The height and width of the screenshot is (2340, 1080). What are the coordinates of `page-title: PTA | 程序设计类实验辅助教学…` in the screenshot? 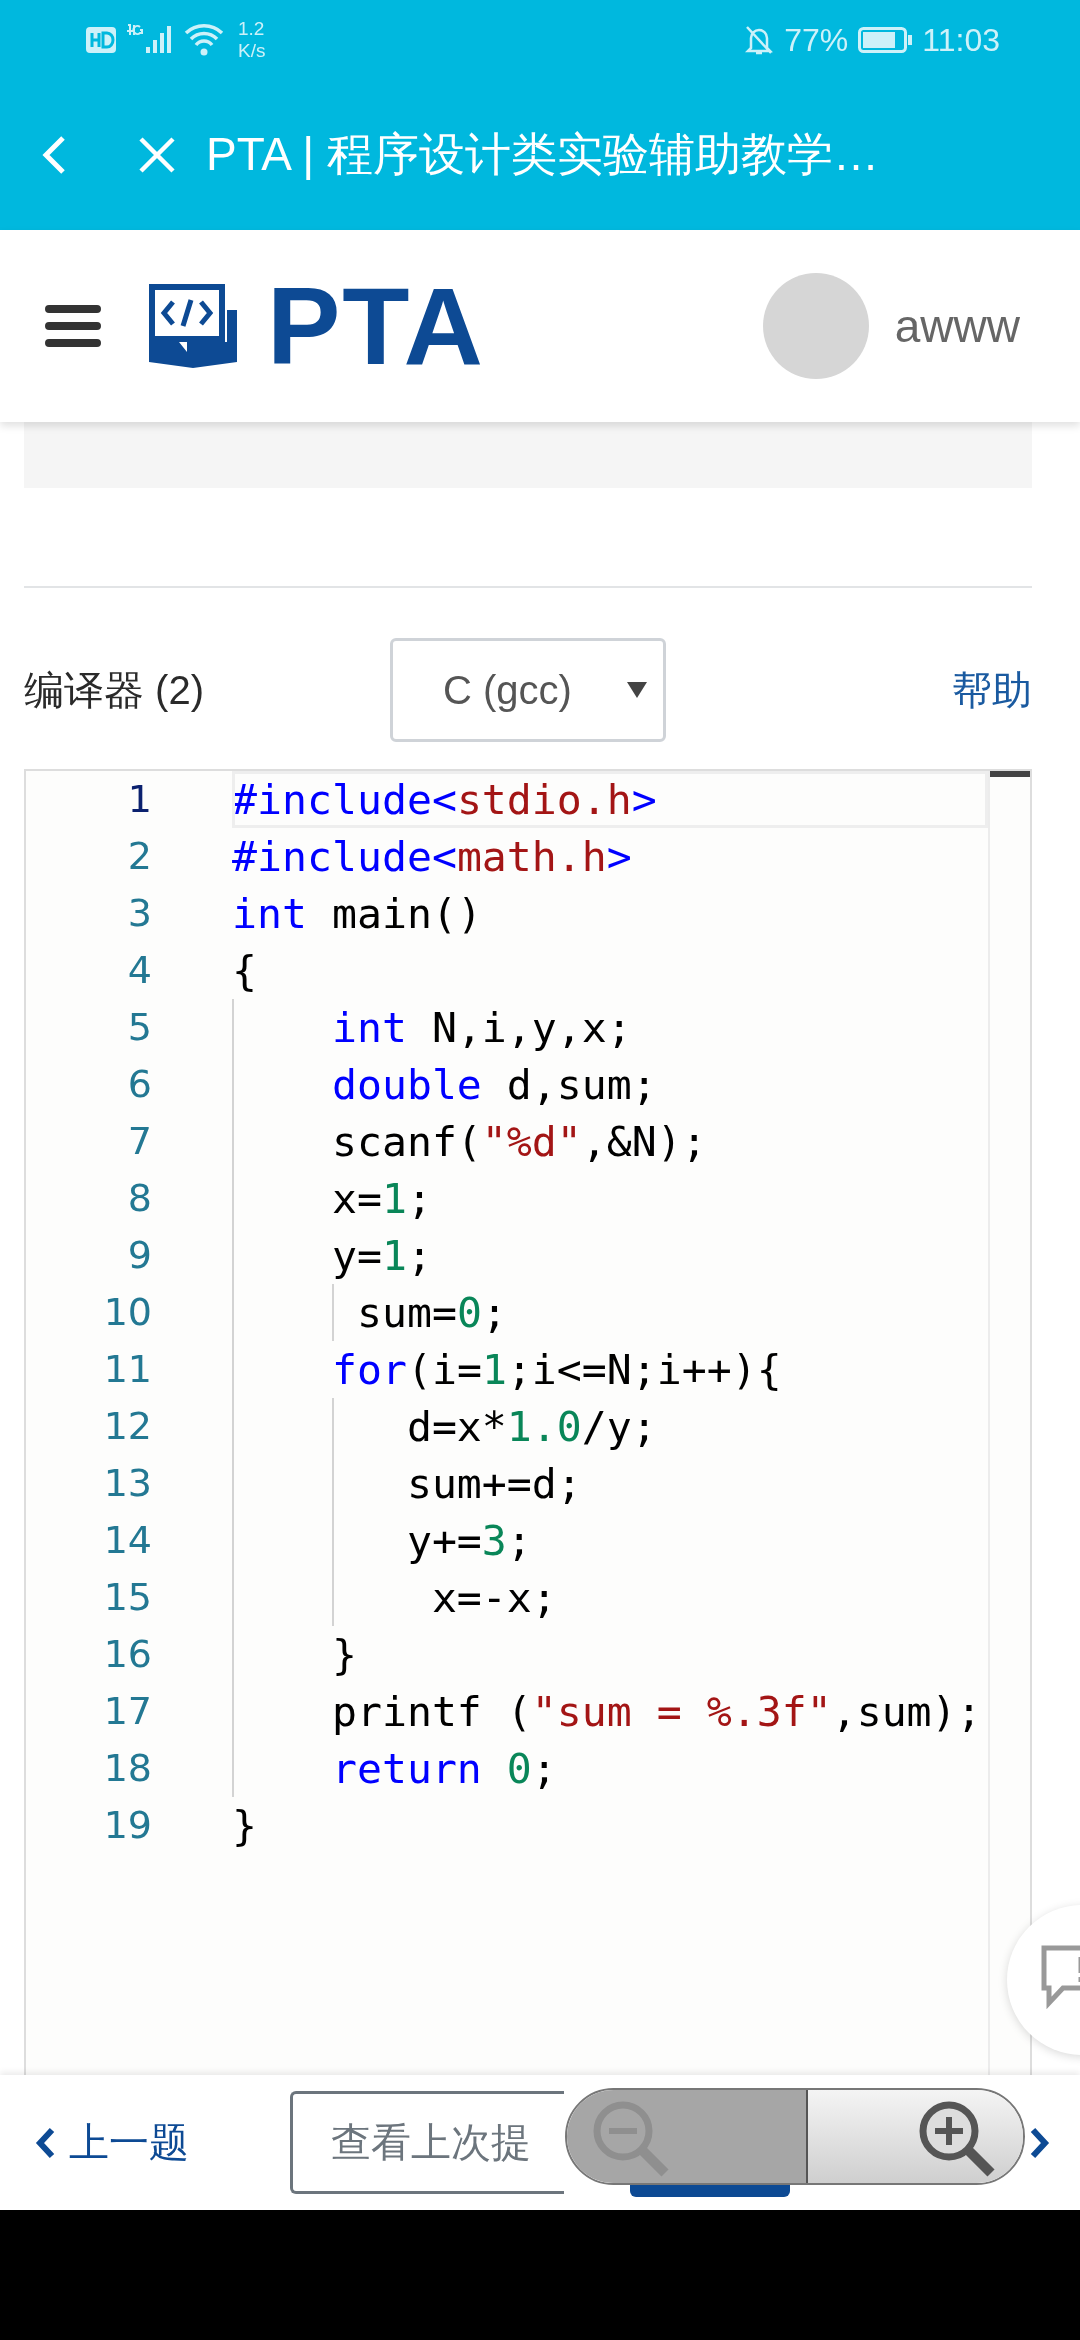 It's located at (543, 154).